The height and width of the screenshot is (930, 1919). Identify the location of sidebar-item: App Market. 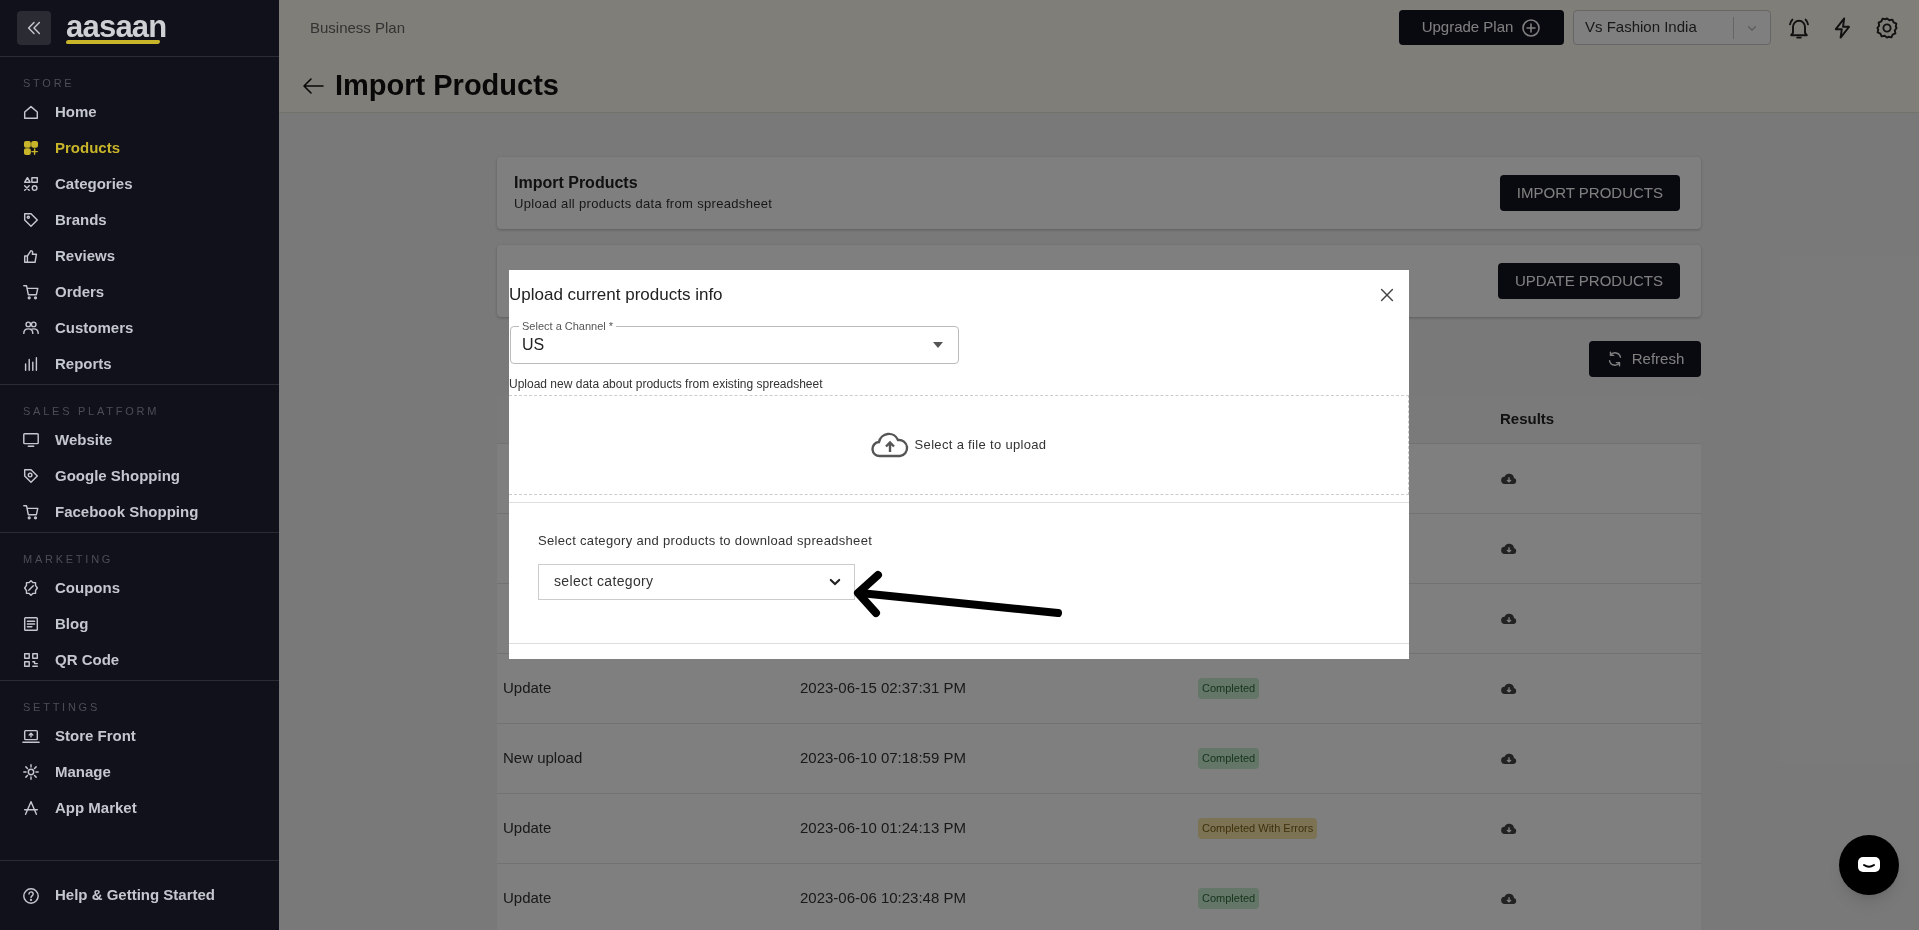
(139, 808).